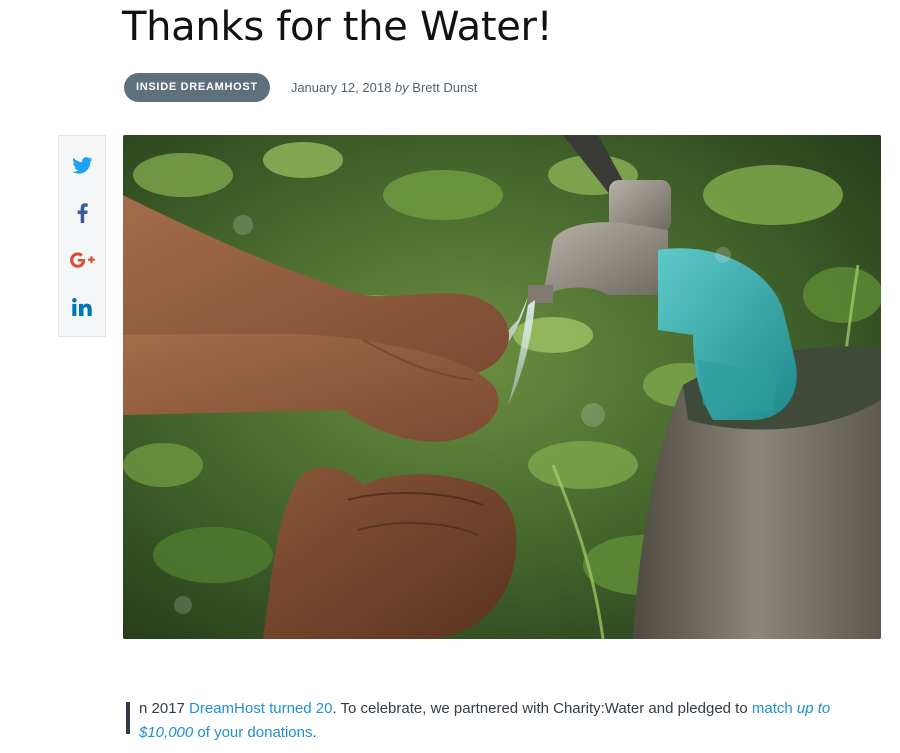 This screenshot has height=753, width=900. Describe the element at coordinates (341, 87) in the screenshot. I see `publish-date: January 12, 2018` at that location.